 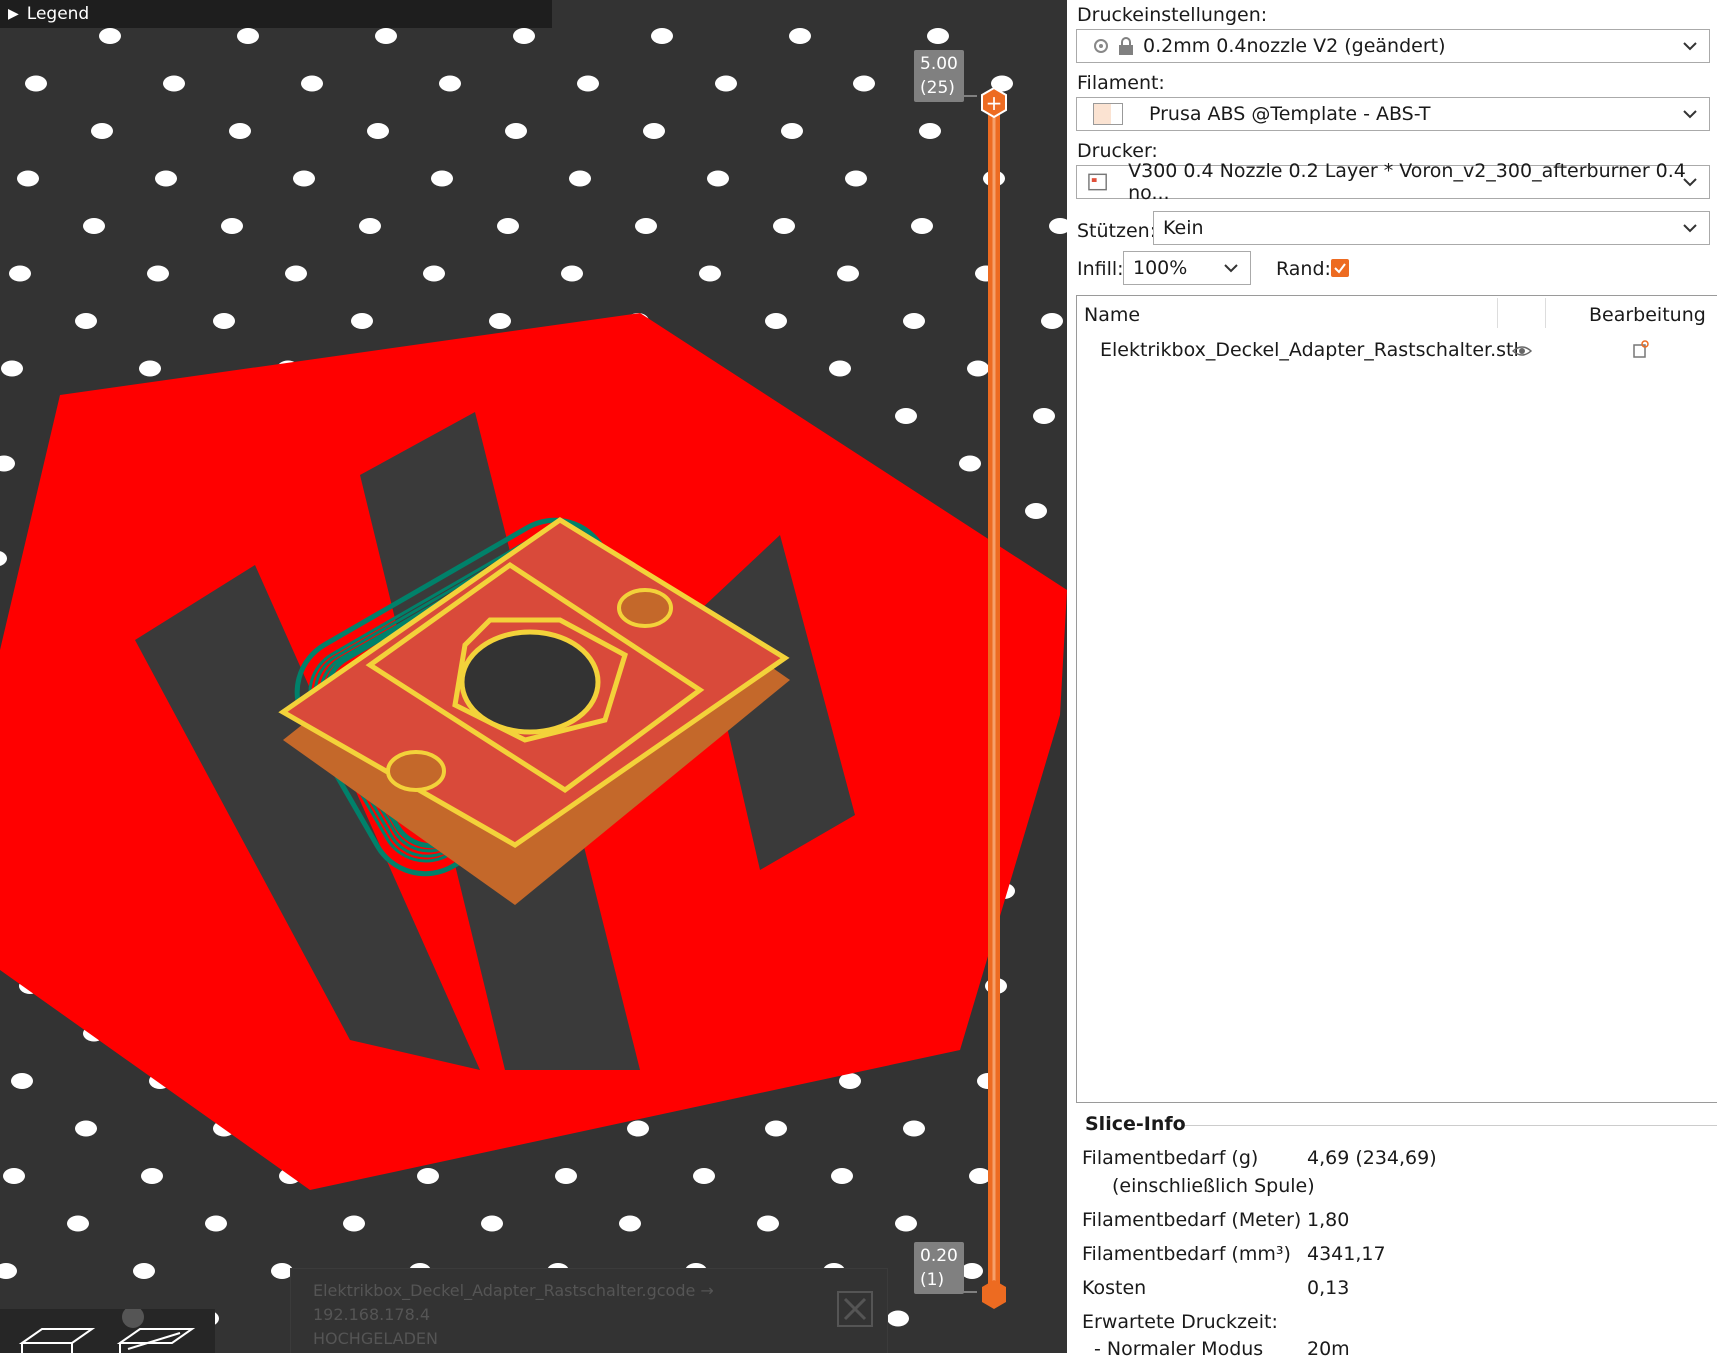 I want to click on print-settings-label: Druckeinstellungen:, so click(x=1172, y=15).